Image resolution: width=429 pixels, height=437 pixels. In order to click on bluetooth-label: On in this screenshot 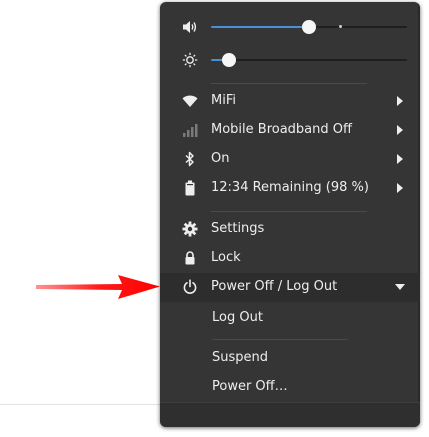, I will do `click(220, 158)`.